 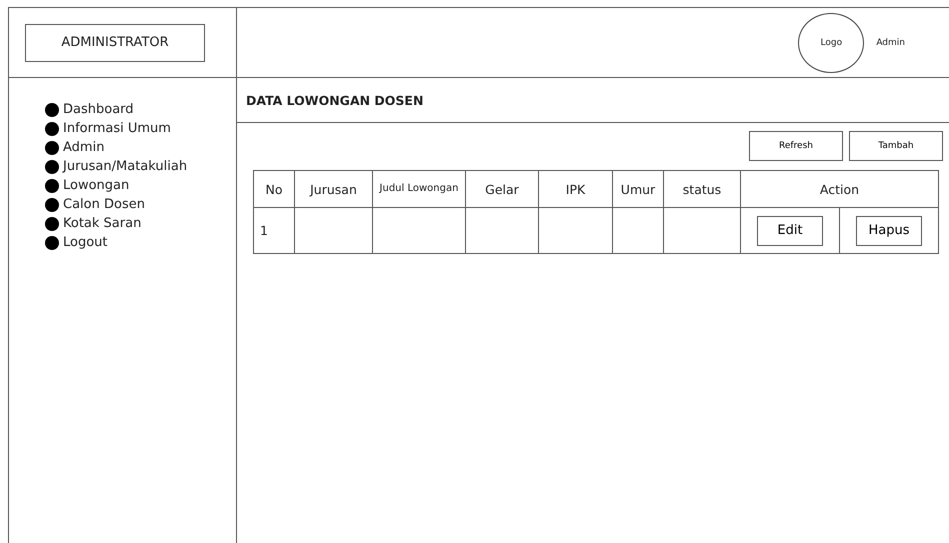 I want to click on column-header: Gelar, so click(x=502, y=189).